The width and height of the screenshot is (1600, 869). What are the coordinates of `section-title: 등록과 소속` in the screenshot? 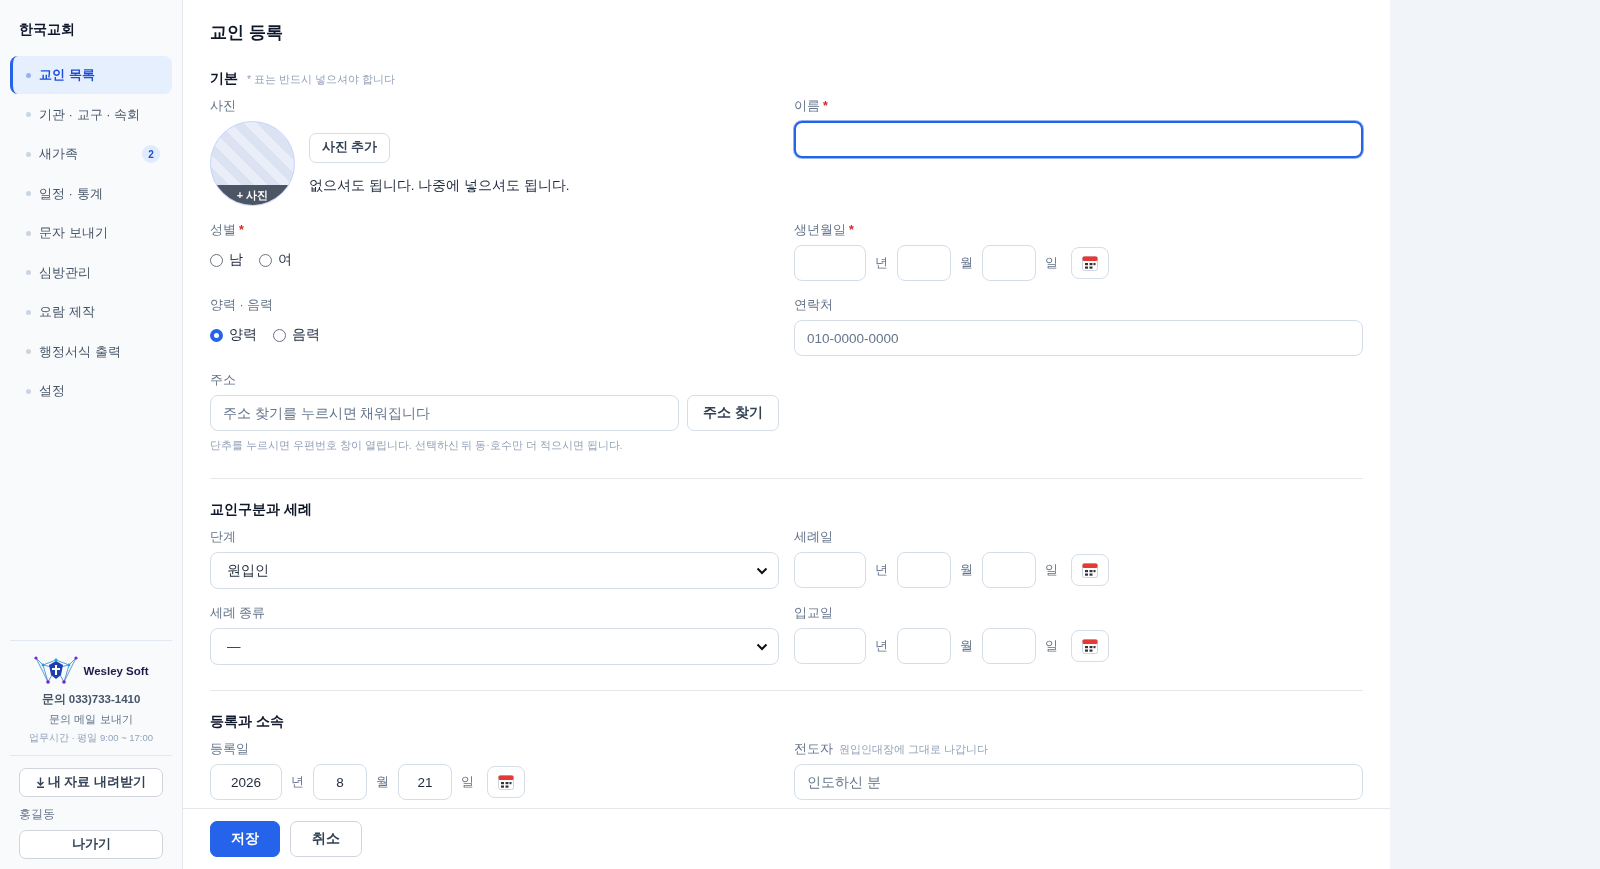 It's located at (247, 722).